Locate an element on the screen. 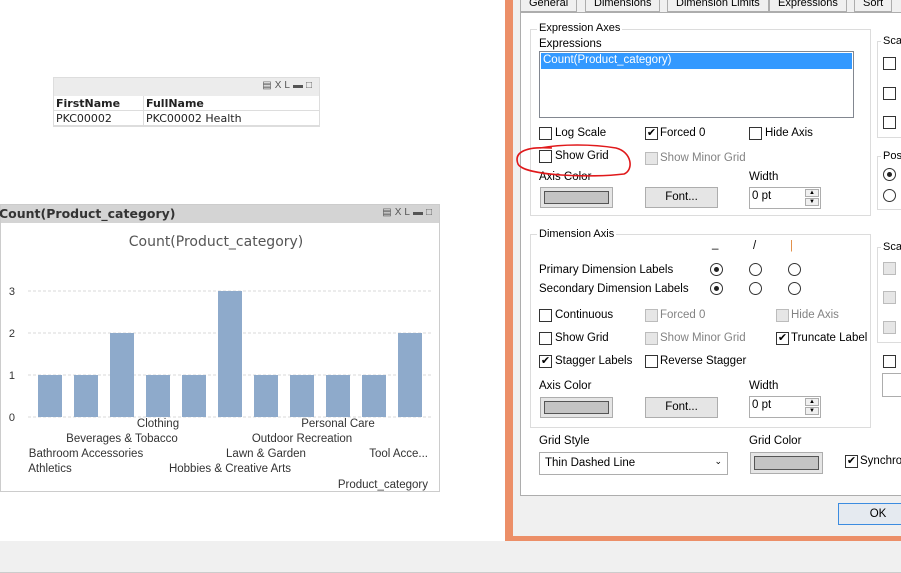  hide-axis-label: Hide Axis is located at coordinates (789, 133).